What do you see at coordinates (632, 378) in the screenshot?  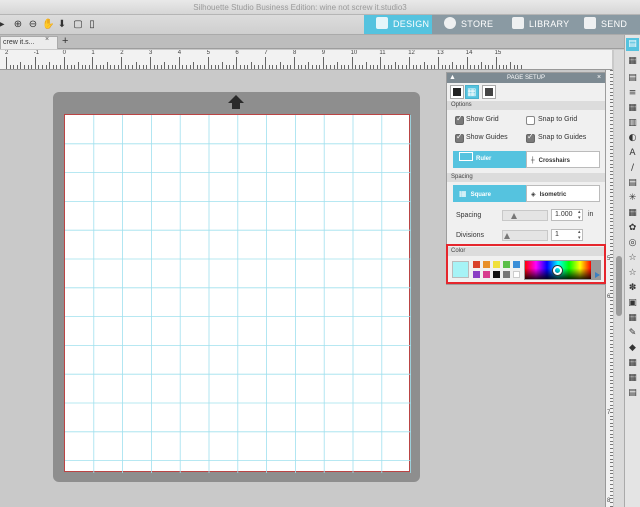 I see `grid-panel-icon: ▦` at bounding box center [632, 378].